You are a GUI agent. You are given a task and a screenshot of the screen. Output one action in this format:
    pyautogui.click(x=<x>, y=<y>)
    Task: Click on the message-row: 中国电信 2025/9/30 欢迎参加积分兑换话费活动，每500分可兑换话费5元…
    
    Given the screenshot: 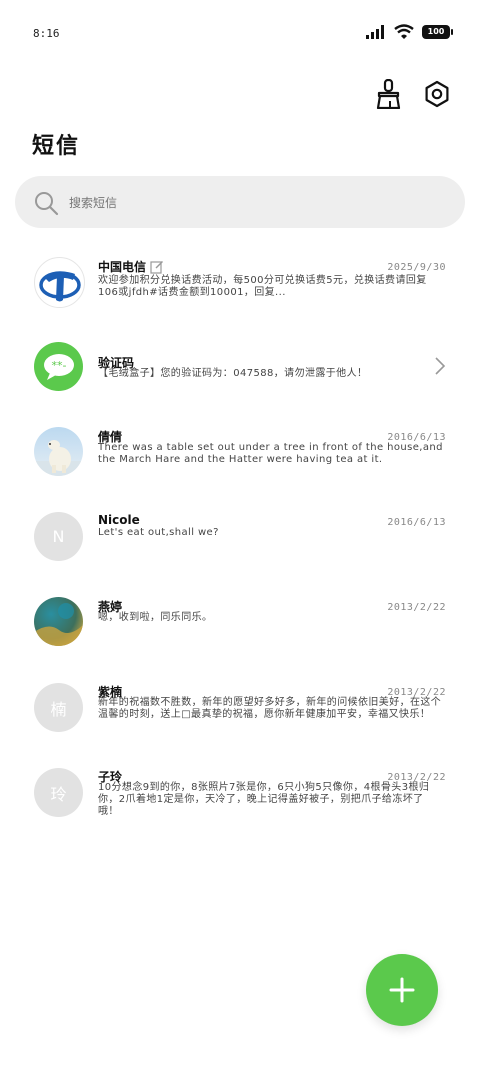 What is the action you would take?
    pyautogui.click(x=240, y=285)
    